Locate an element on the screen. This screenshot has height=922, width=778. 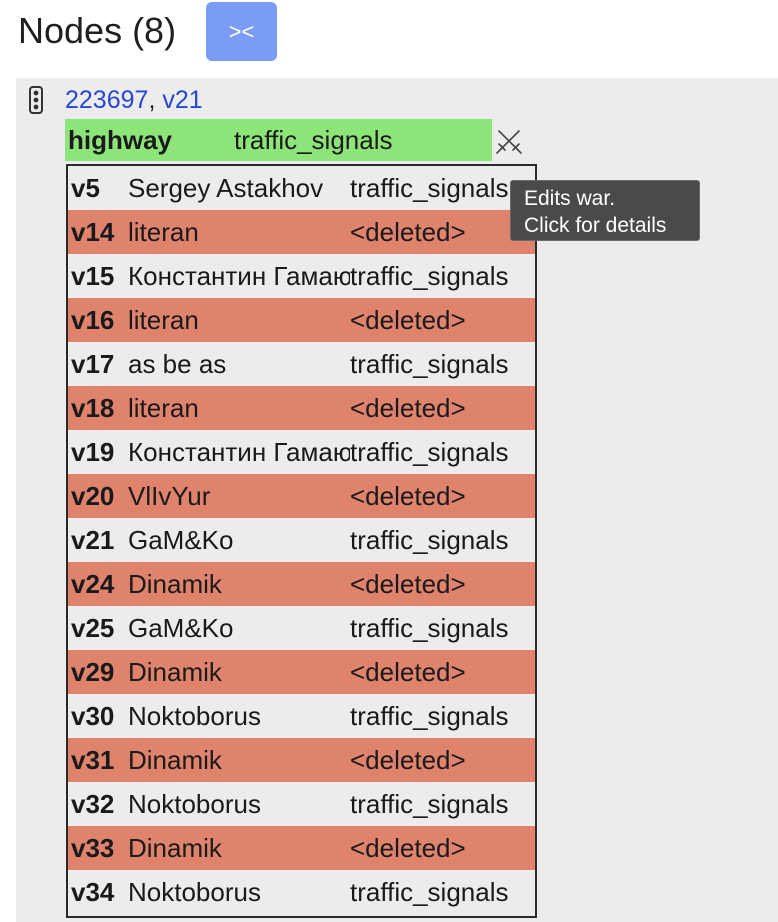
node-heading: 223697, v21 is located at coordinates (134, 100).